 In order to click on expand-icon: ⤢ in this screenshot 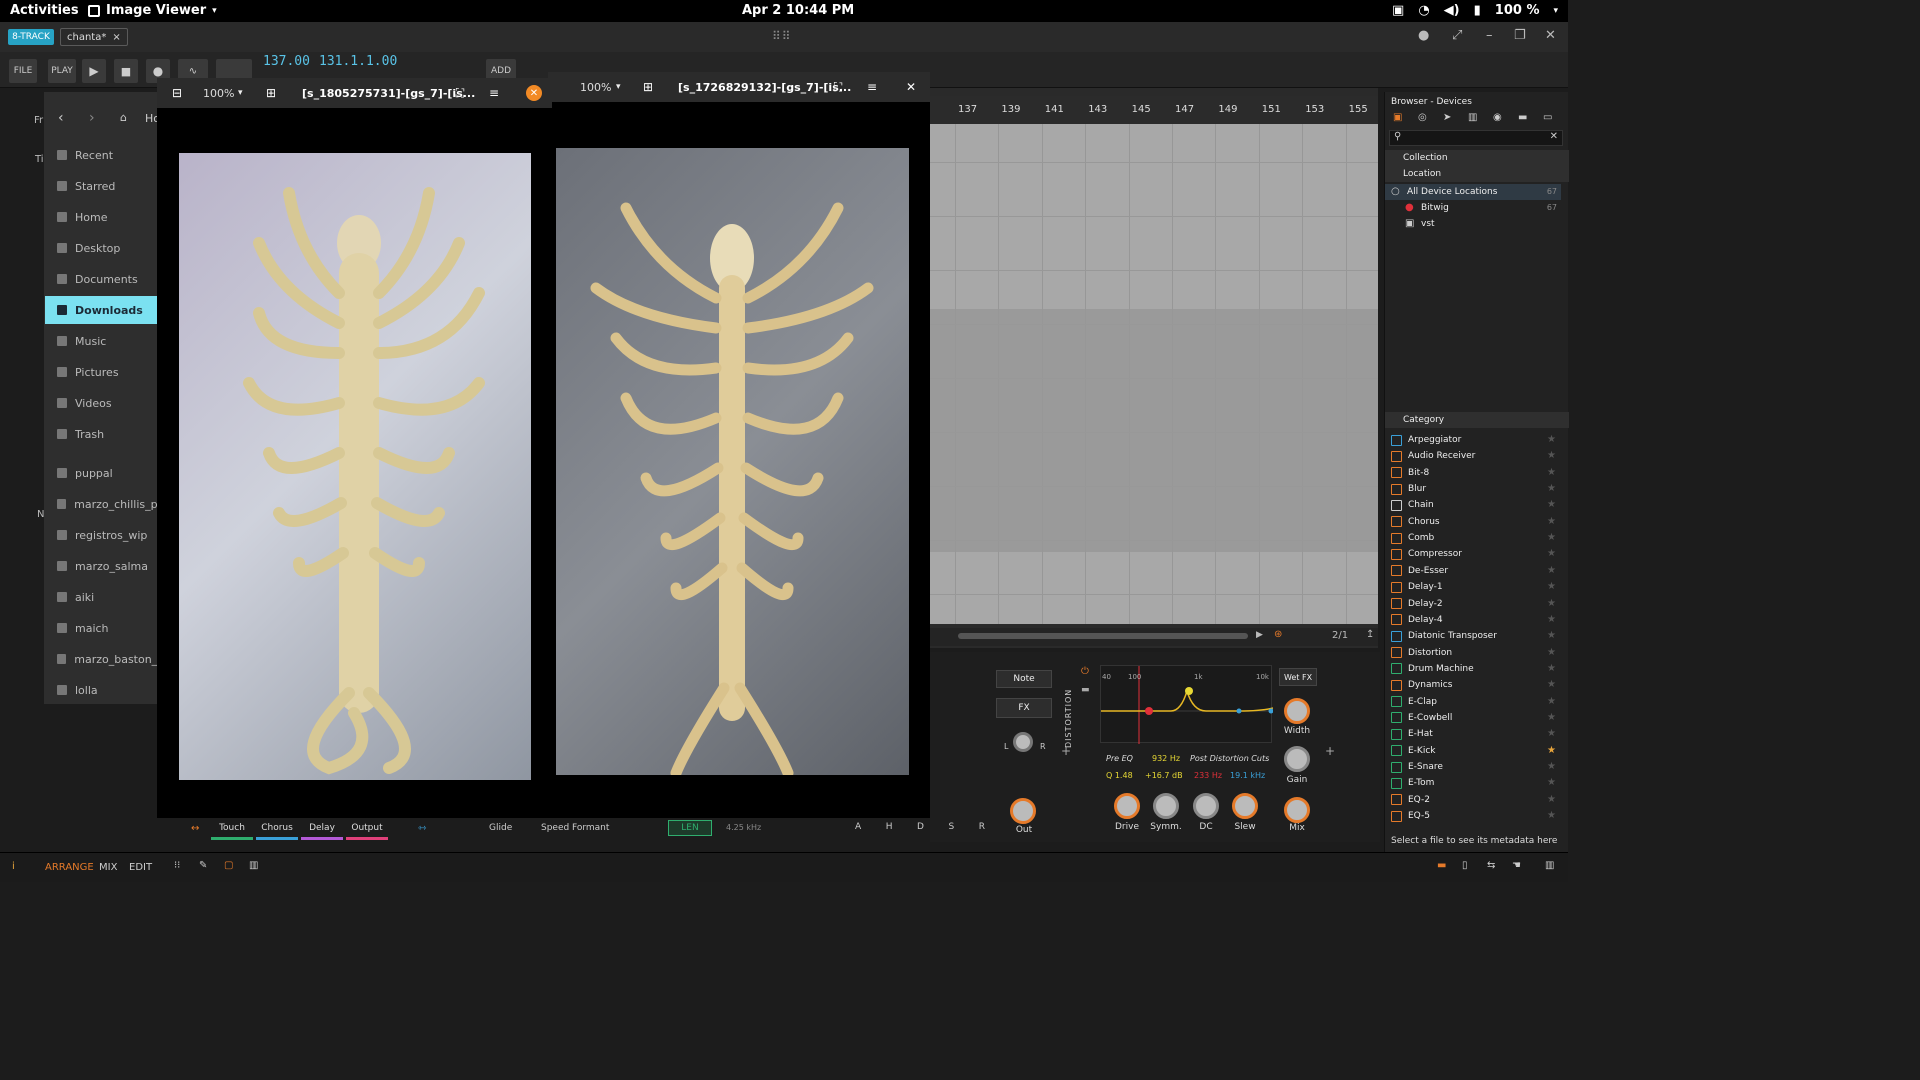, I will do `click(1457, 35)`.